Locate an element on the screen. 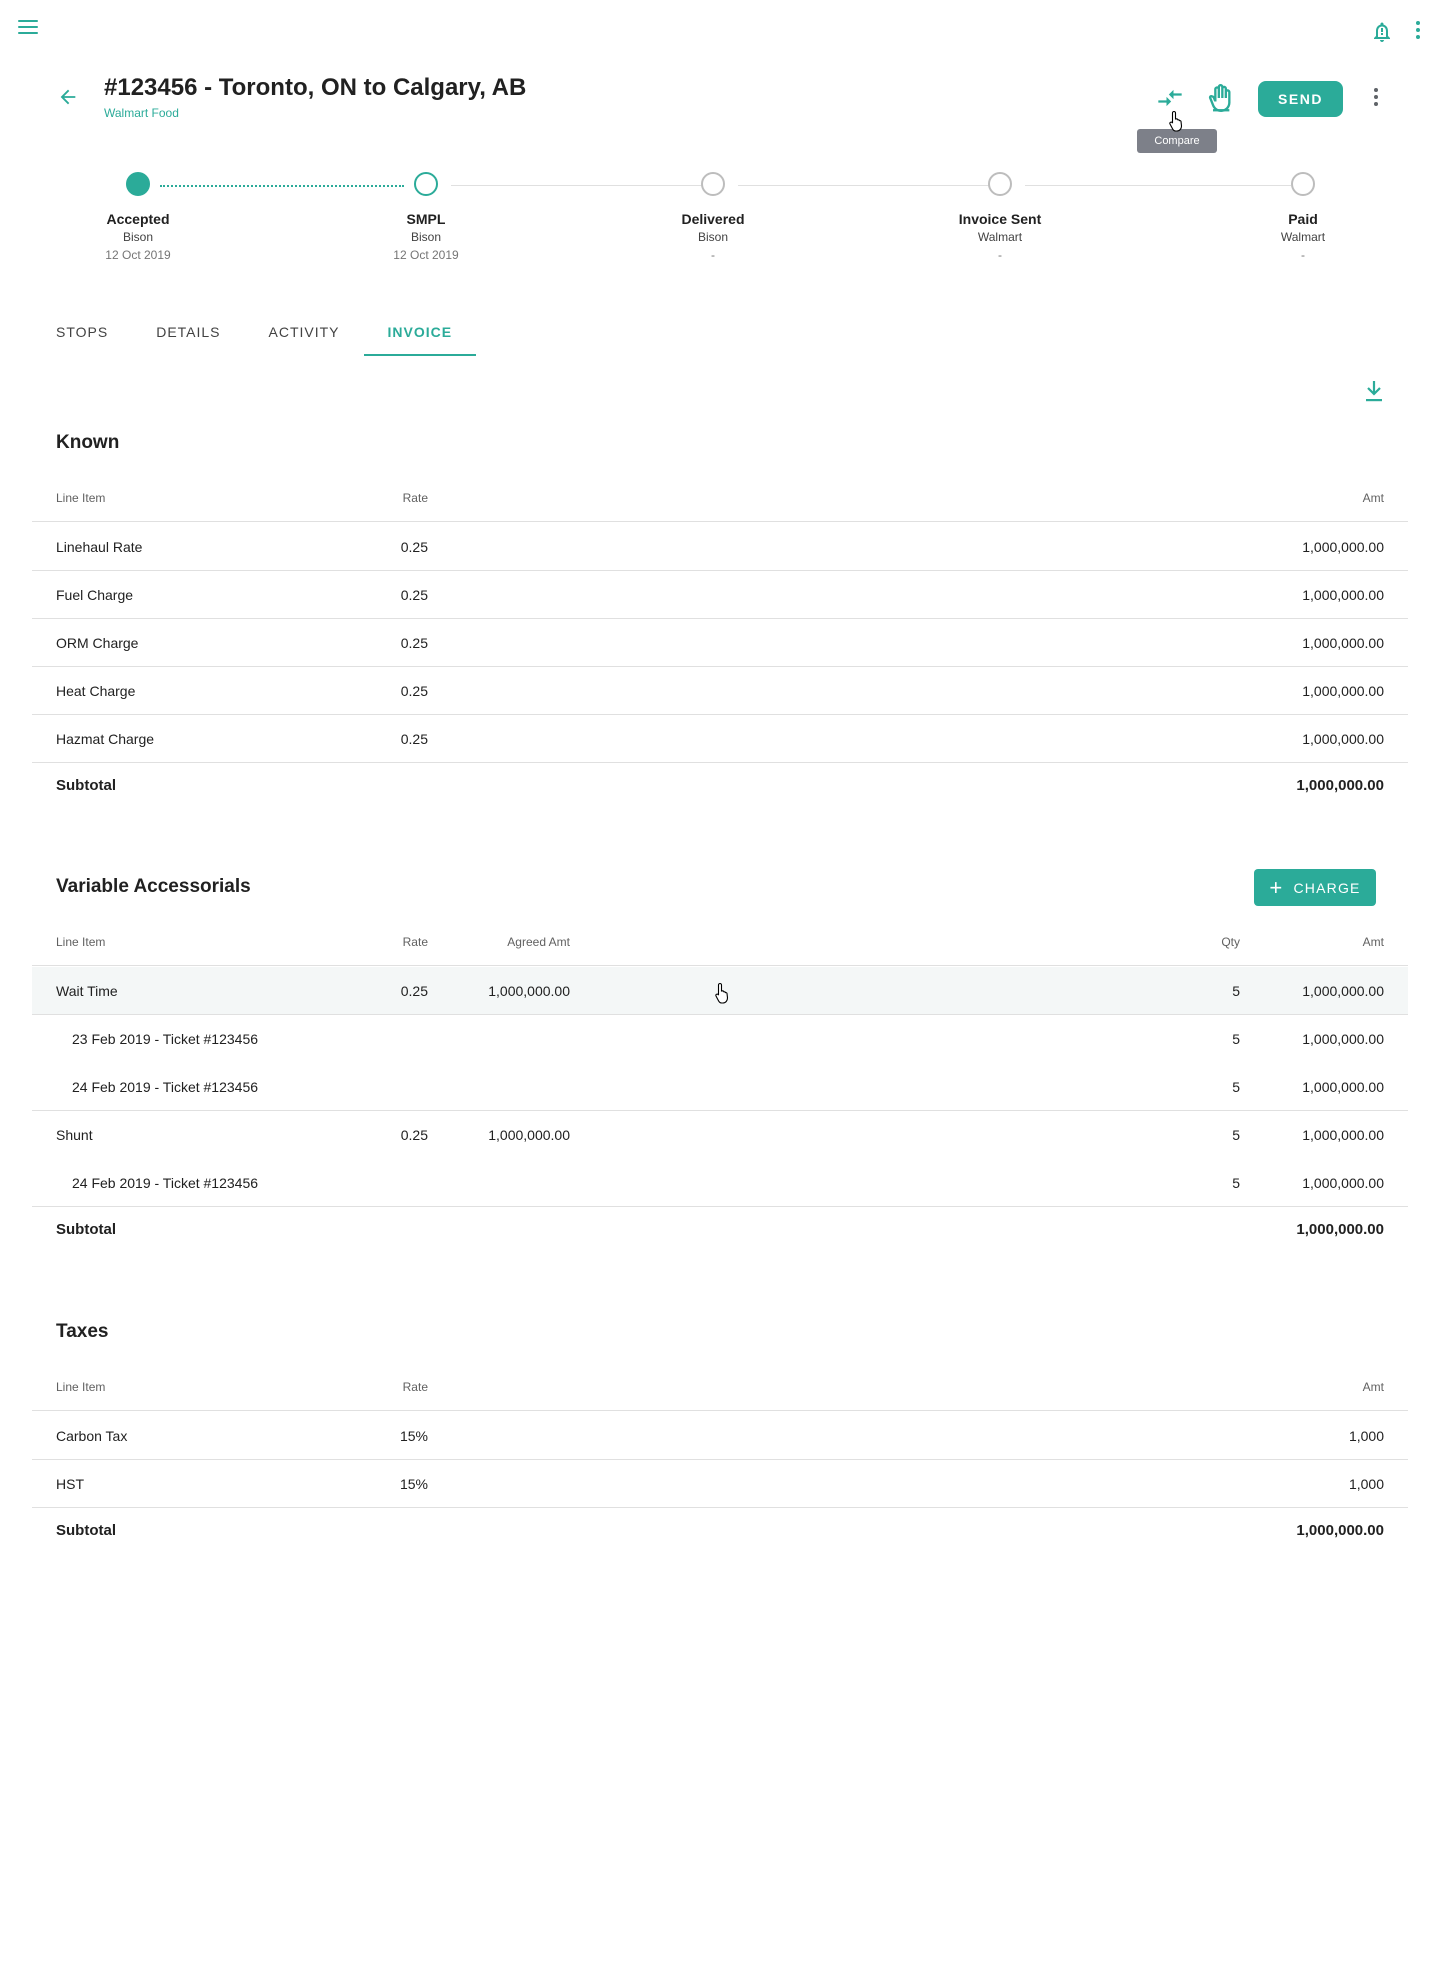 This screenshot has height=1984, width=1440. line-item: Wait Time is located at coordinates (87, 991).